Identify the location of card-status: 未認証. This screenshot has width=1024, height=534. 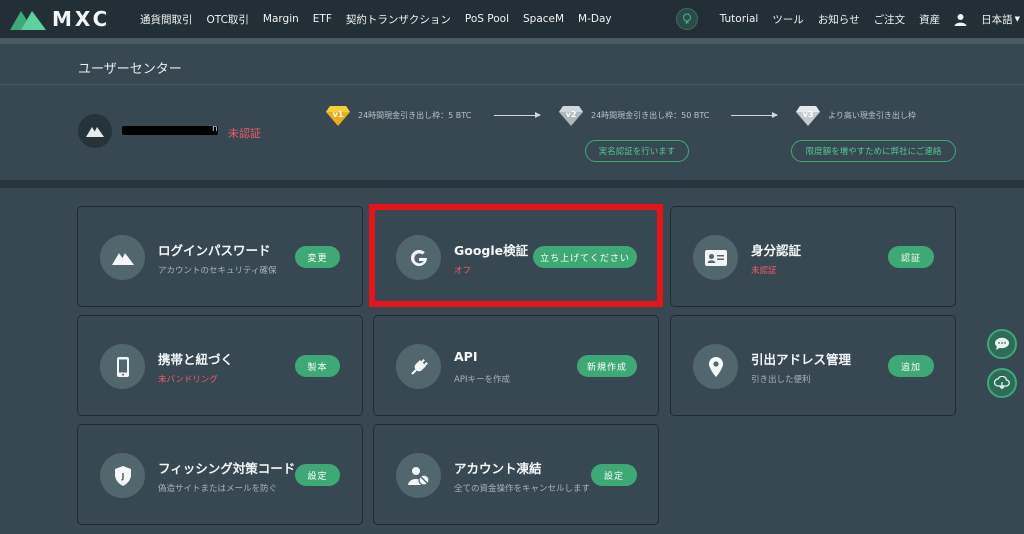
(764, 271).